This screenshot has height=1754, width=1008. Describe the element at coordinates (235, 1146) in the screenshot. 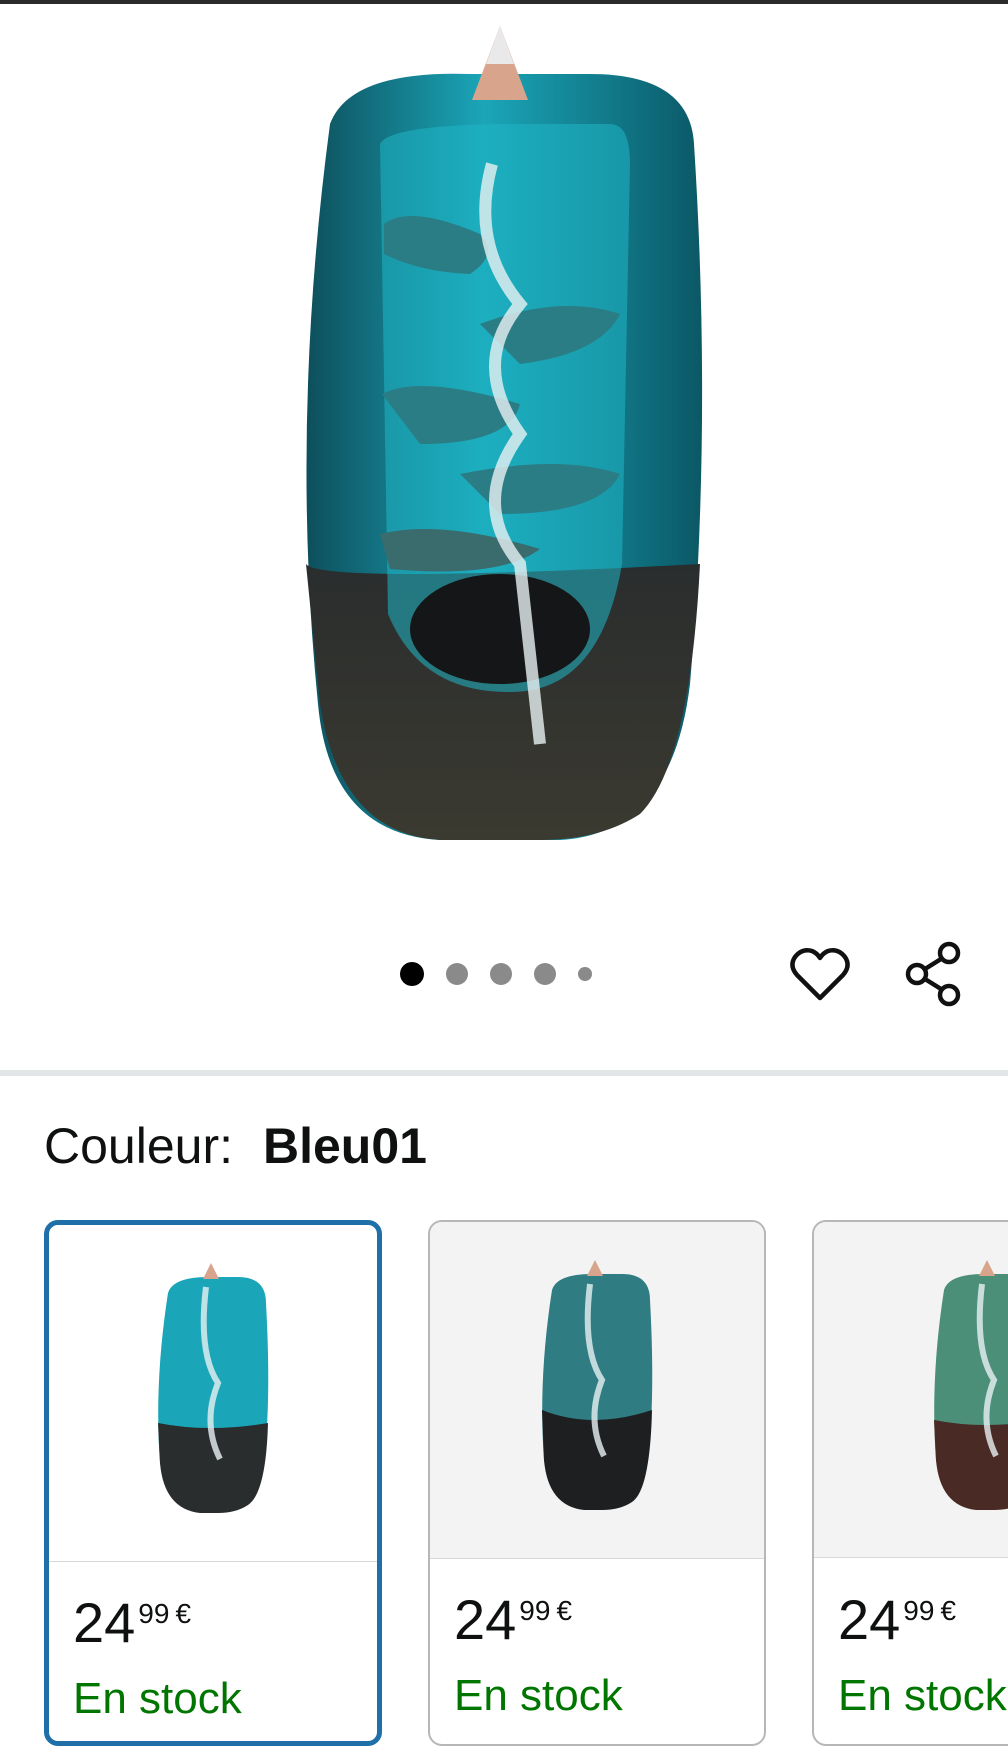

I see `variation-header: Couleur: Bleu01` at that location.